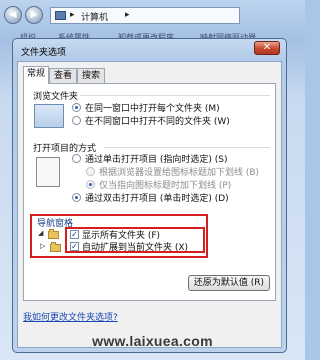 The image size is (320, 360). What do you see at coordinates (152, 341) in the screenshot?
I see `watermark: www.laixuea.com` at bounding box center [152, 341].